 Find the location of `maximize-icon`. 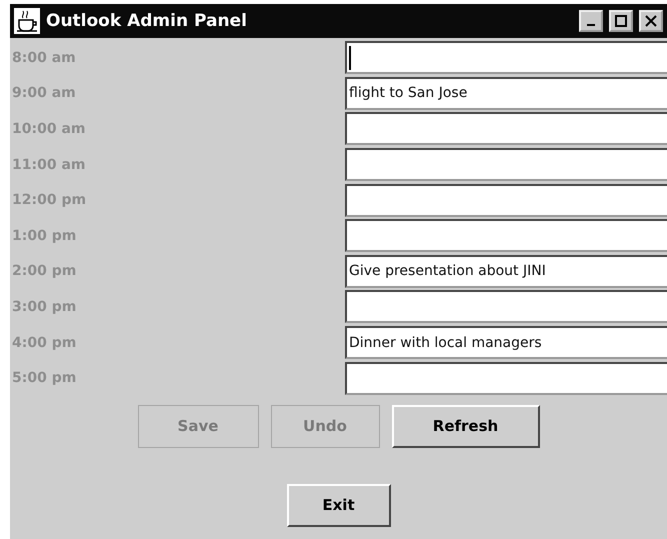

maximize-icon is located at coordinates (621, 21).